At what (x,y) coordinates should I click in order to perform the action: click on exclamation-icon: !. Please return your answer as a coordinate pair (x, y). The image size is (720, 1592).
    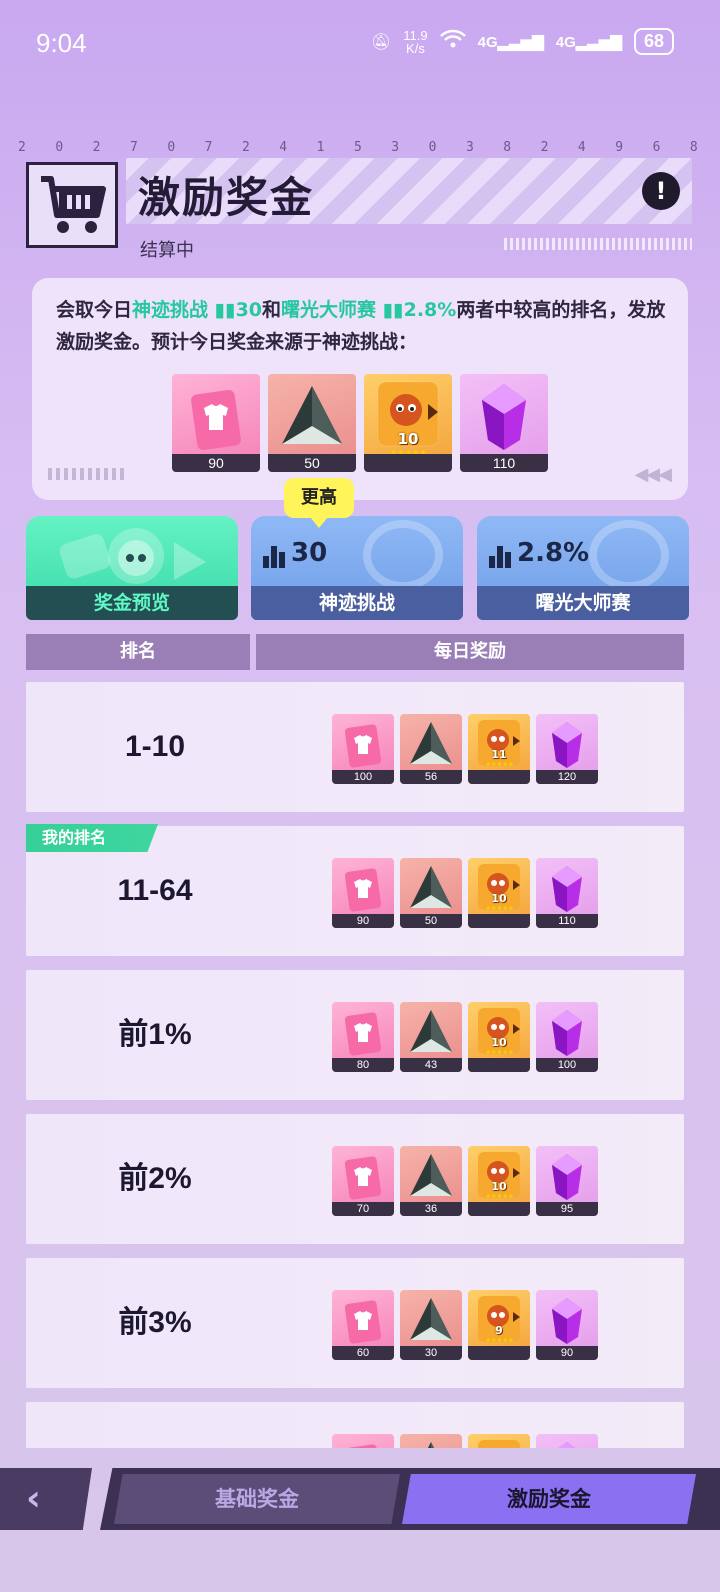
    Looking at the image, I should click on (661, 191).